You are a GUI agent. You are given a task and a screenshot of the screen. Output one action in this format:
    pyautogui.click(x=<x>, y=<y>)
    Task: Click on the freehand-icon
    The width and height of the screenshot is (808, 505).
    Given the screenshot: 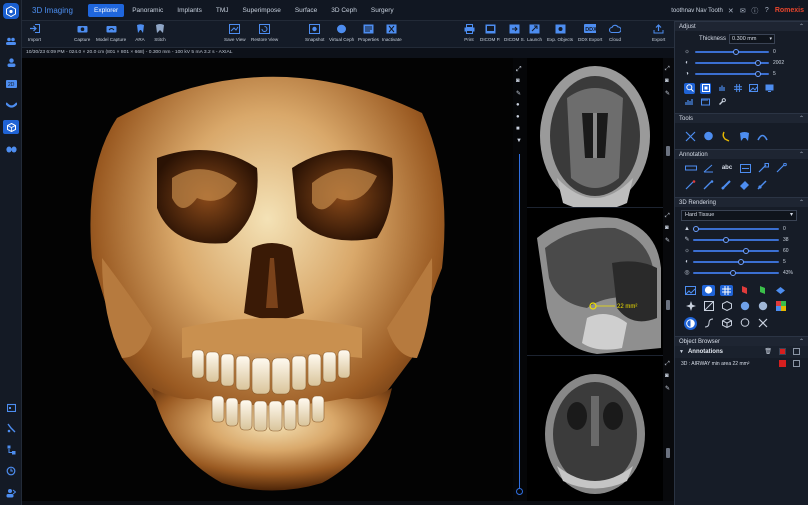 What is the action you would take?
    pyautogui.click(x=762, y=185)
    